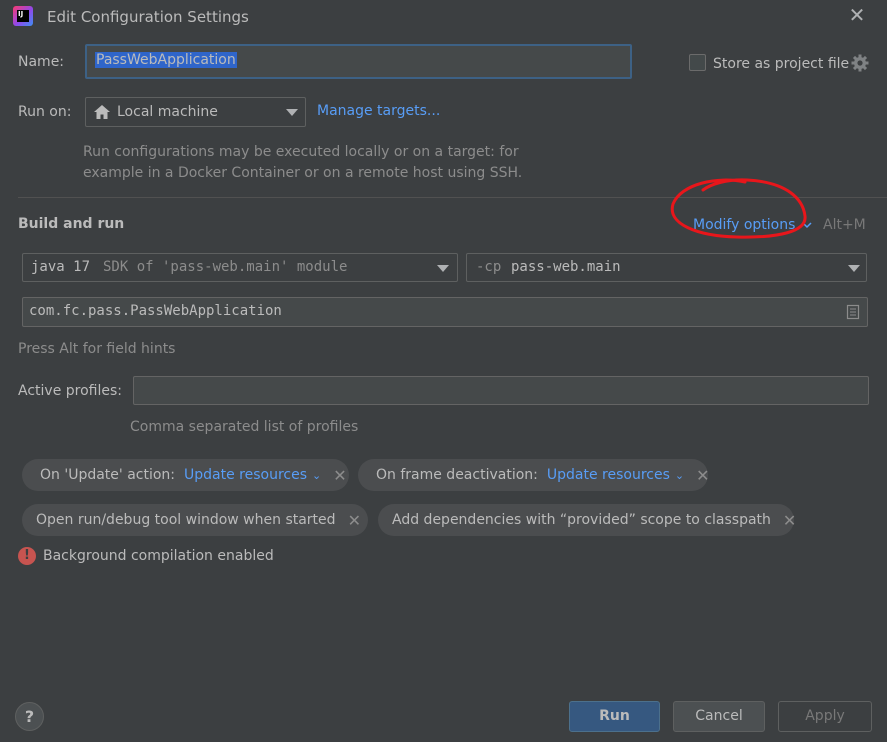 This screenshot has width=887, height=742. What do you see at coordinates (744, 225) in the screenshot?
I see `modify-options-link: Modify options` at bounding box center [744, 225].